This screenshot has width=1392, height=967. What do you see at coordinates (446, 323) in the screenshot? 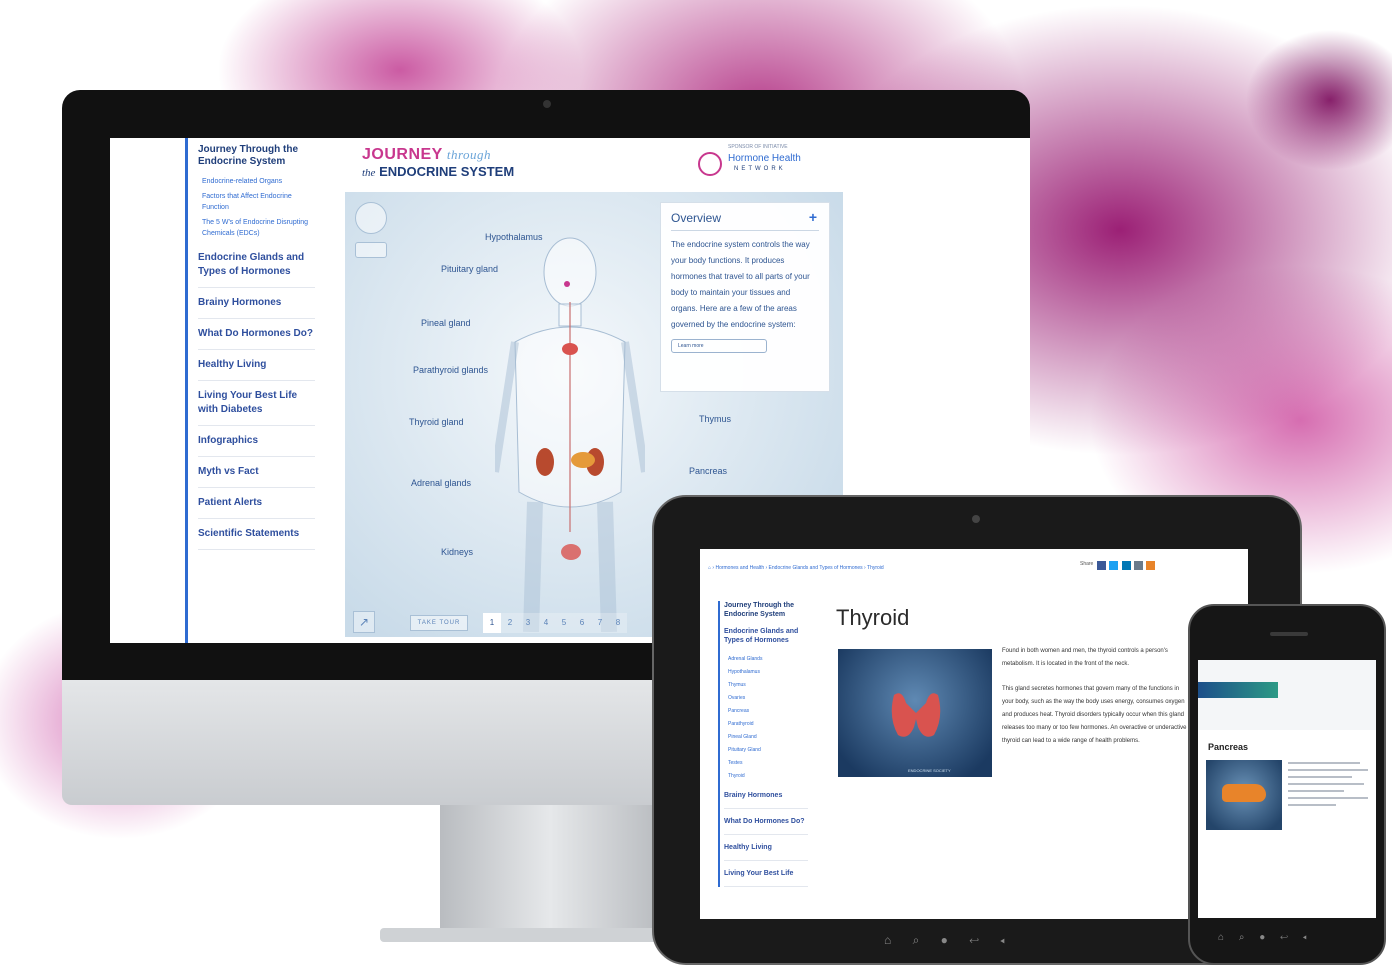
I see `label-pineal: Pineal gland` at bounding box center [446, 323].